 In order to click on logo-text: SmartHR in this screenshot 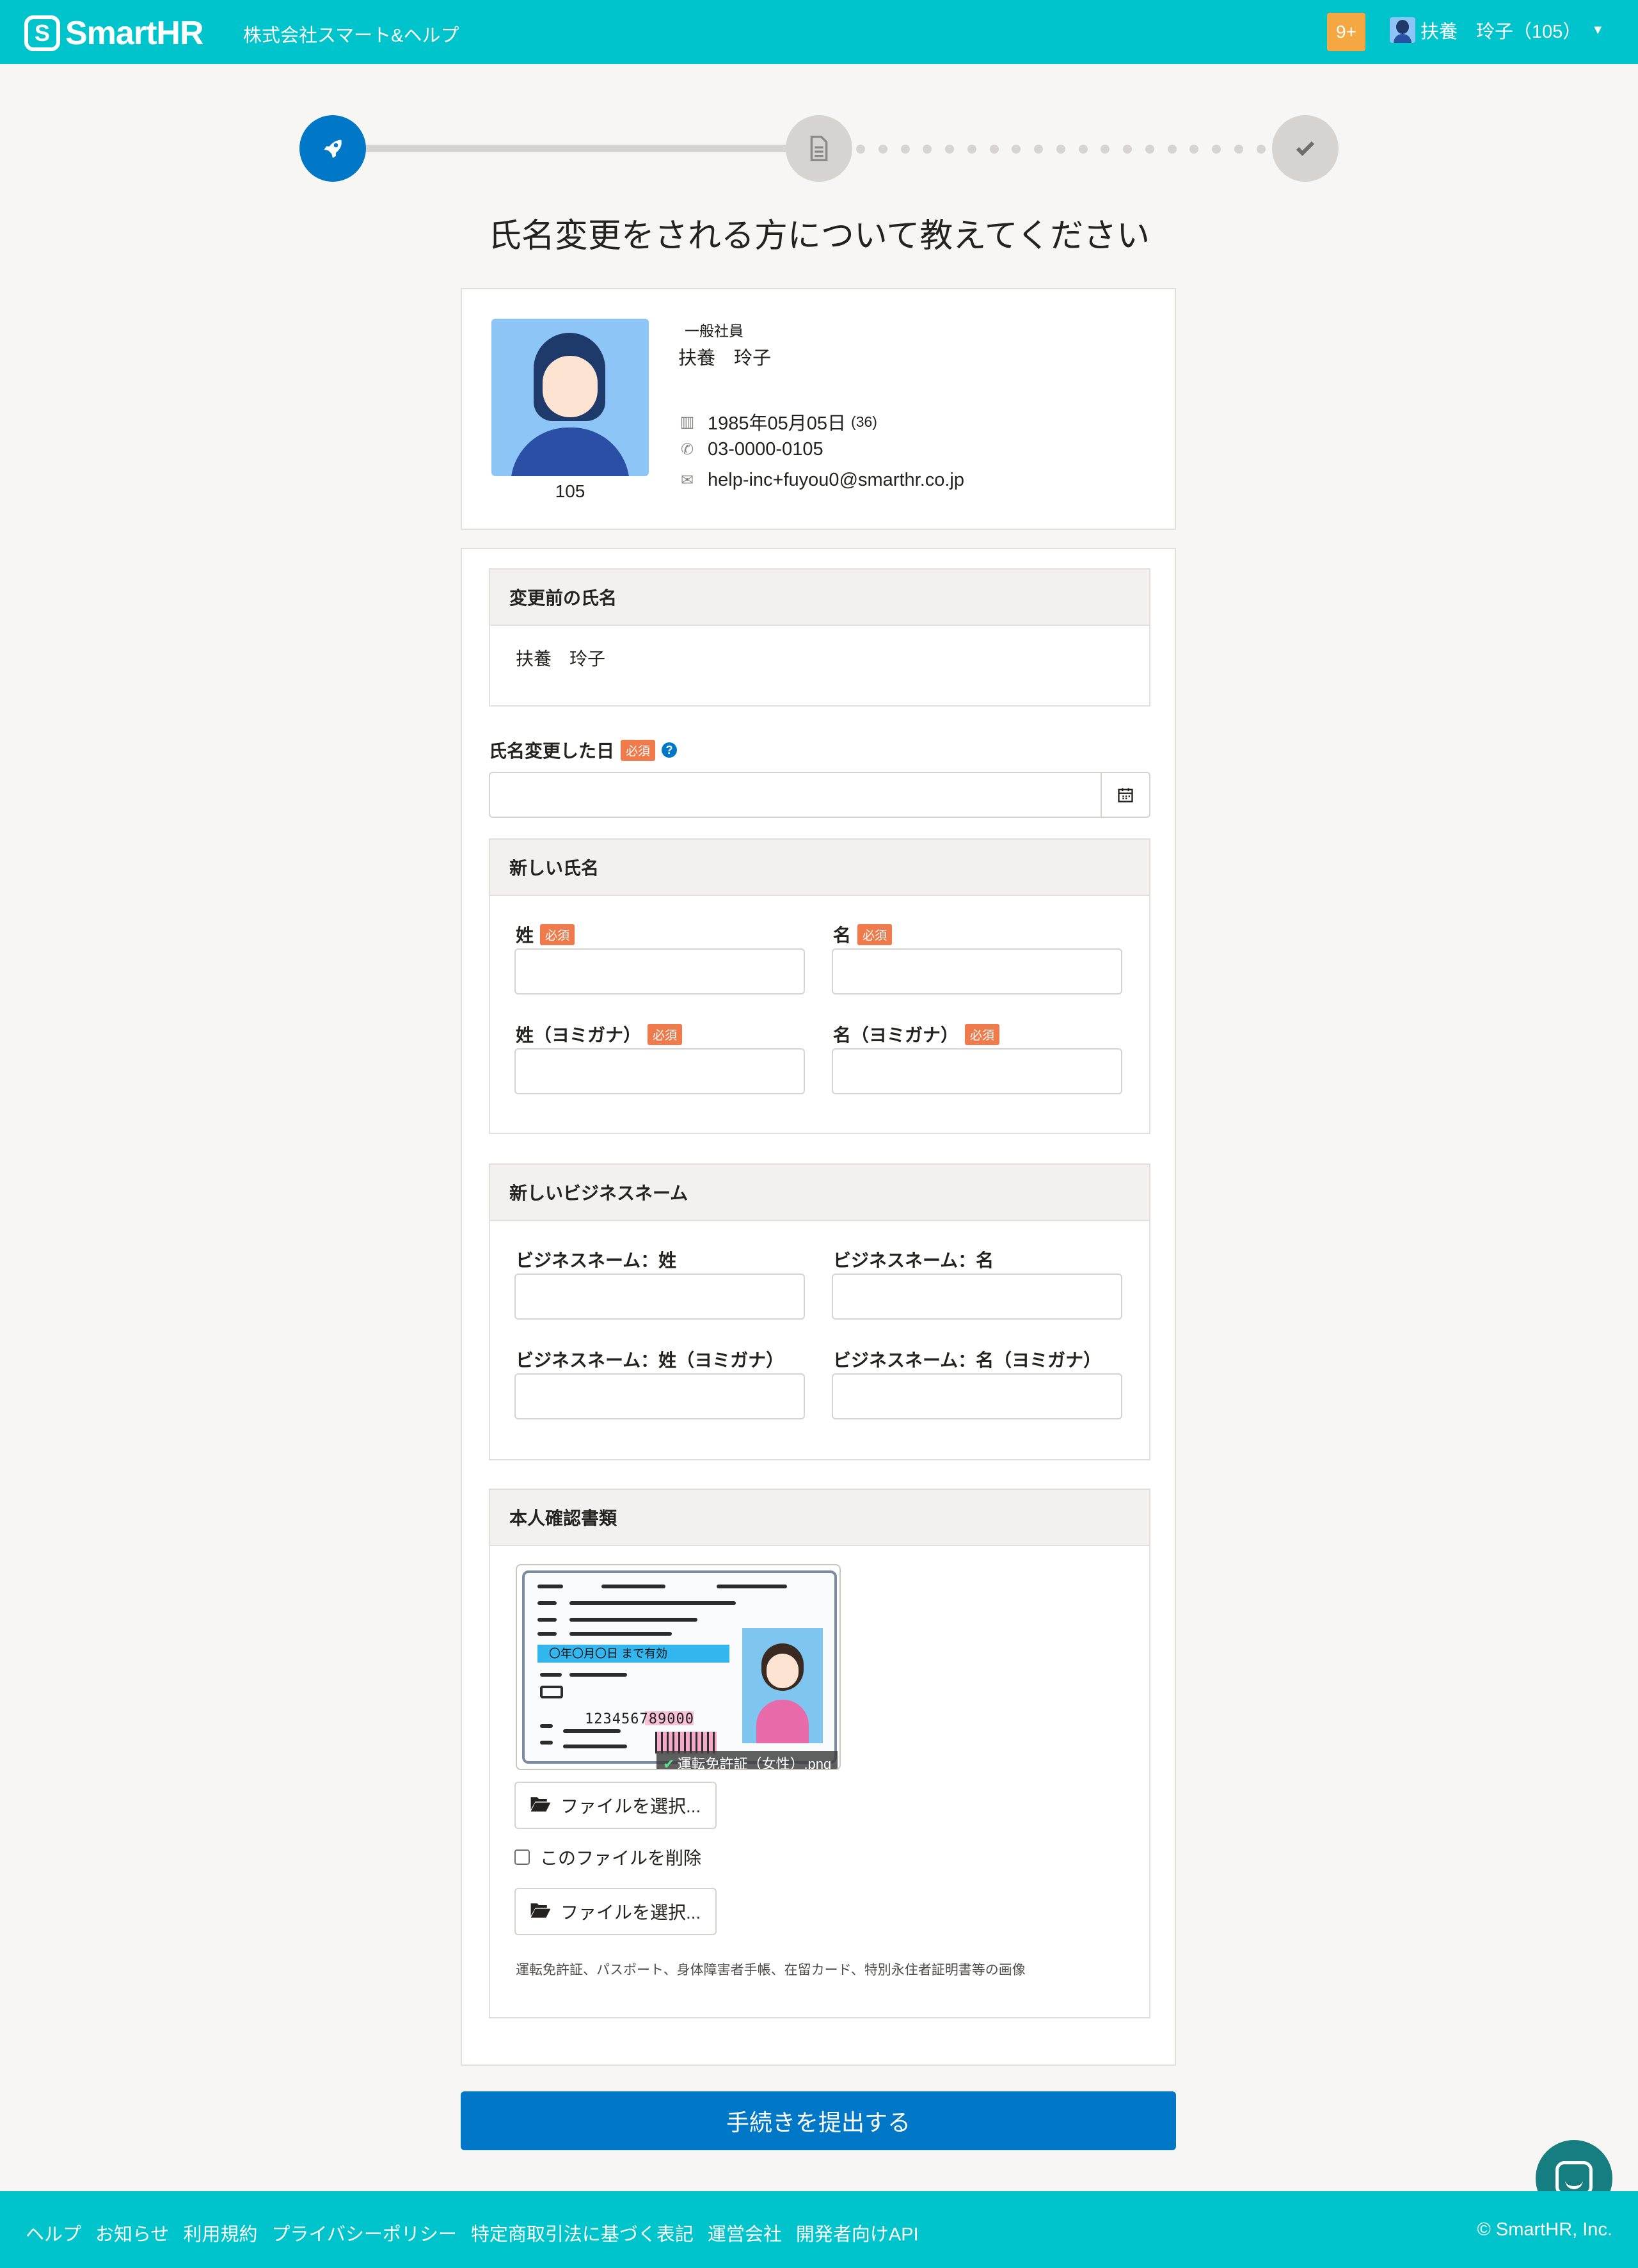, I will do `click(134, 33)`.